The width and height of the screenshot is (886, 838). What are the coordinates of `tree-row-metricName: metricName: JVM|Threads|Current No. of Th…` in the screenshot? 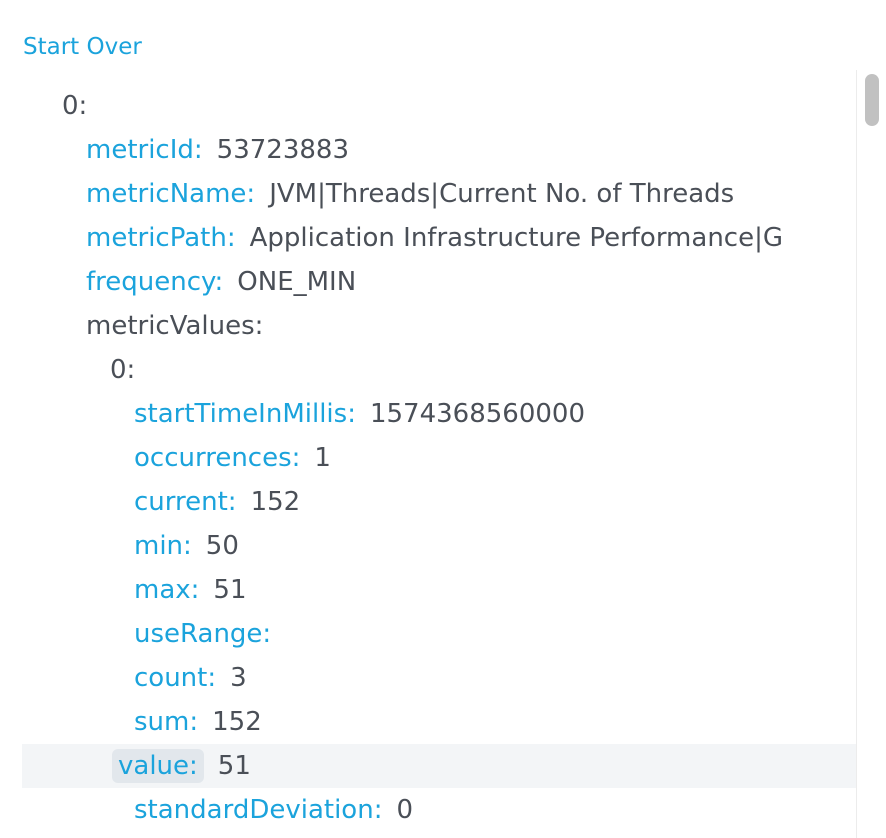 It's located at (428, 194).